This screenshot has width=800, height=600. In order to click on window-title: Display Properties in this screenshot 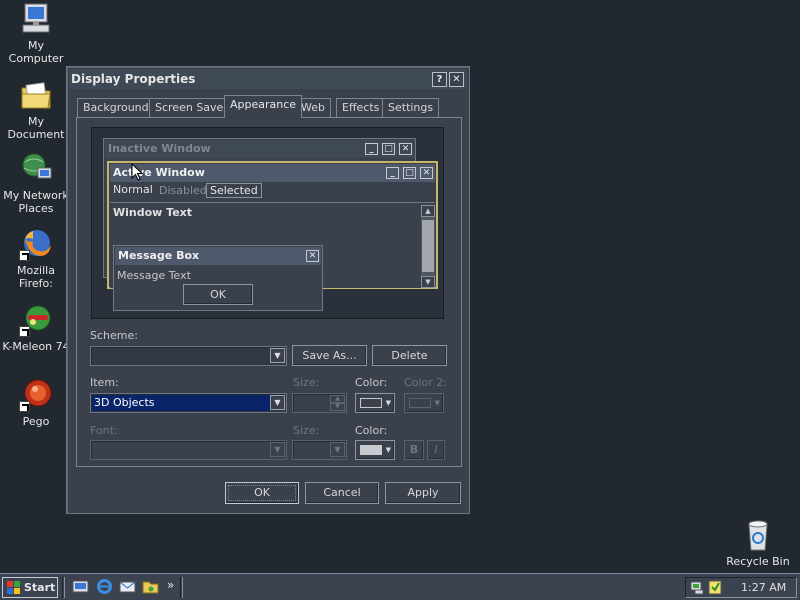, I will do `click(133, 79)`.